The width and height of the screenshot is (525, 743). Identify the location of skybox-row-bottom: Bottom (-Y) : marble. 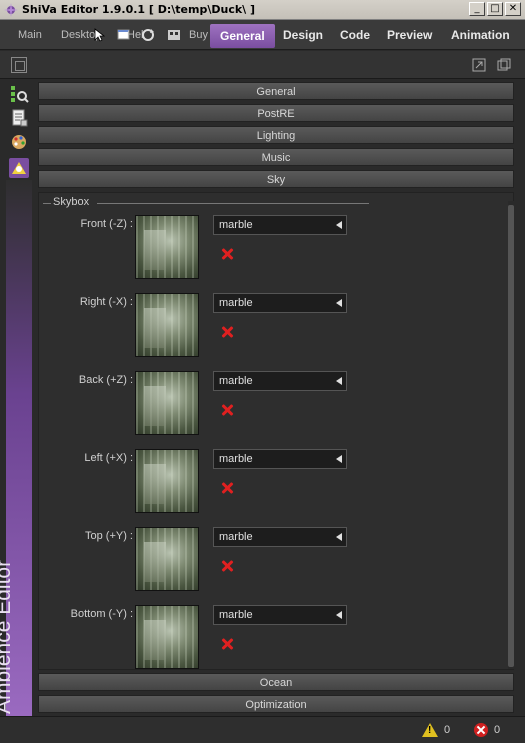
(277, 644).